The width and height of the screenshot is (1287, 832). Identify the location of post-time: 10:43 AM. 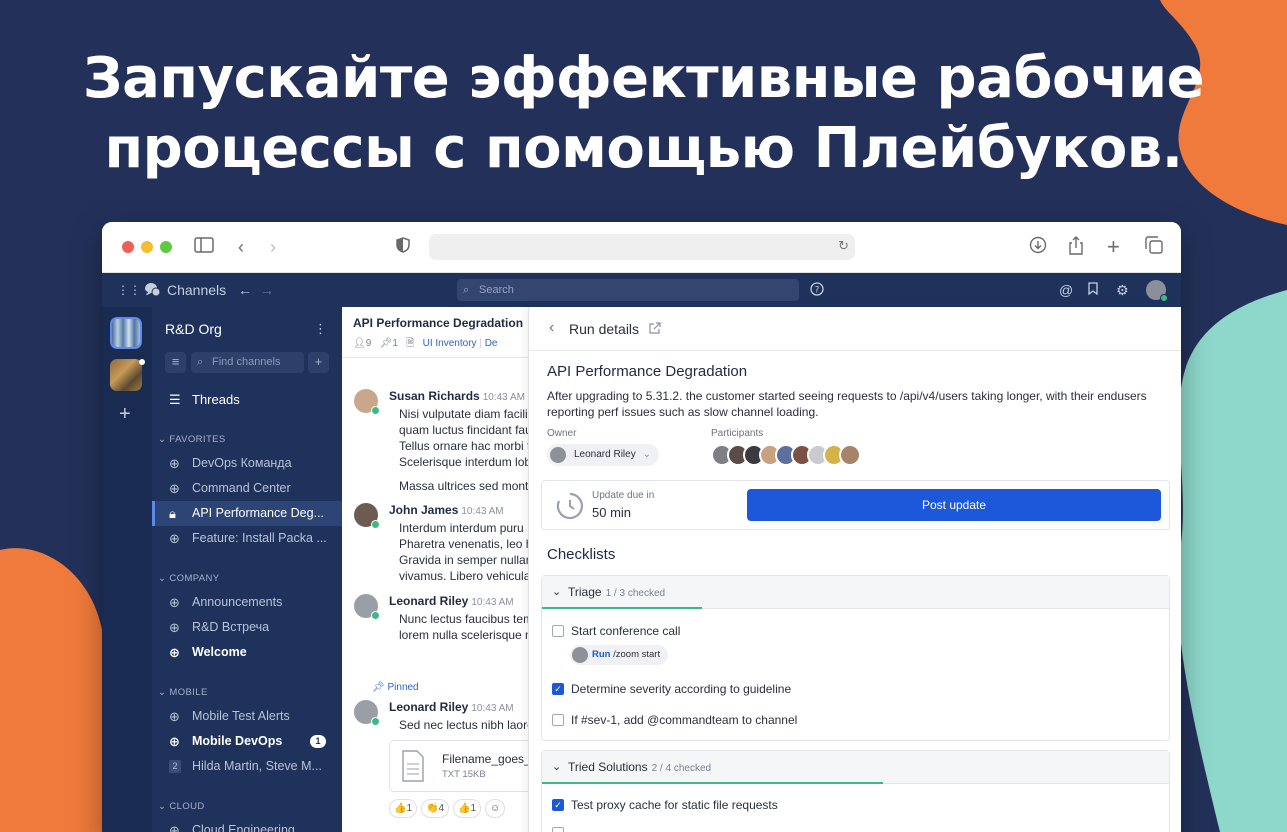
(503, 397).